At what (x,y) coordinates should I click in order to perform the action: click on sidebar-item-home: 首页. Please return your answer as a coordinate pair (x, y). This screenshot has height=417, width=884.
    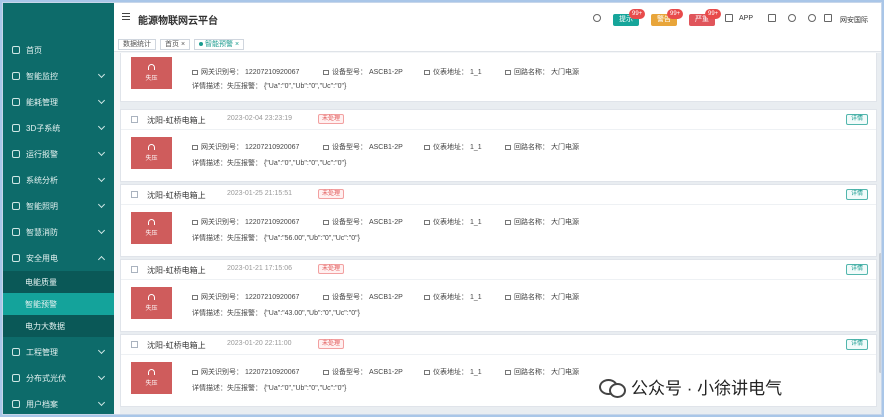
    Looking at the image, I should click on (58, 50).